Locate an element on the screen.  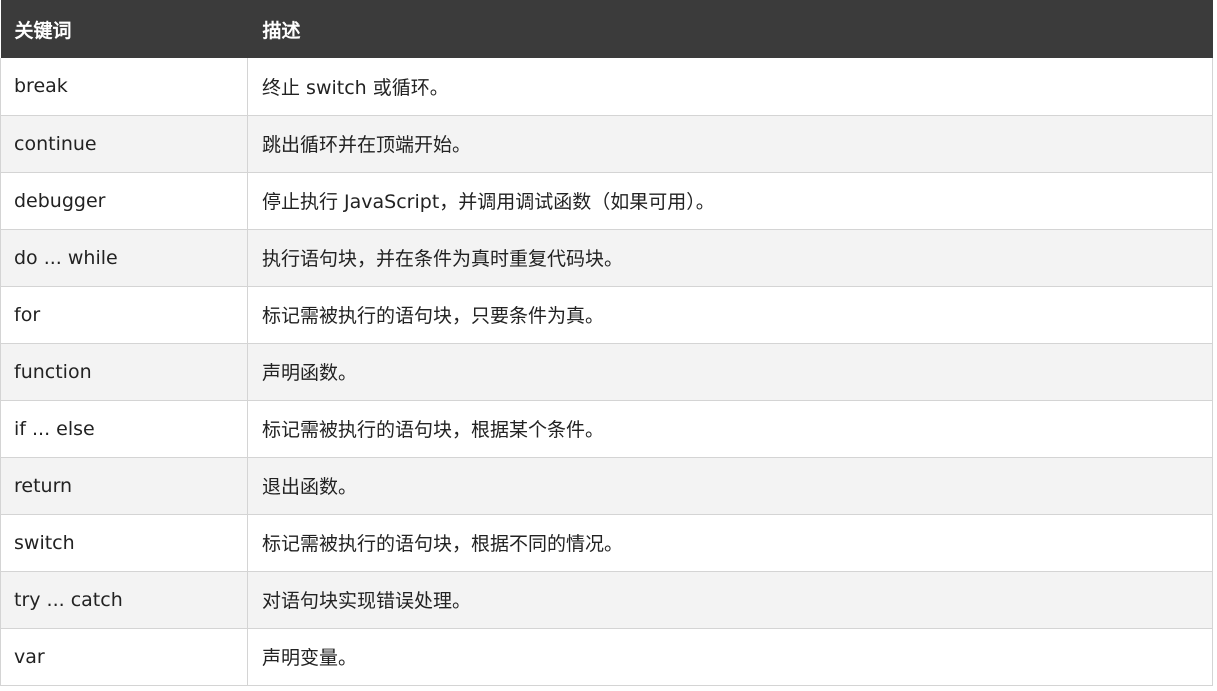
keyword-cell: function is located at coordinates (124, 372).